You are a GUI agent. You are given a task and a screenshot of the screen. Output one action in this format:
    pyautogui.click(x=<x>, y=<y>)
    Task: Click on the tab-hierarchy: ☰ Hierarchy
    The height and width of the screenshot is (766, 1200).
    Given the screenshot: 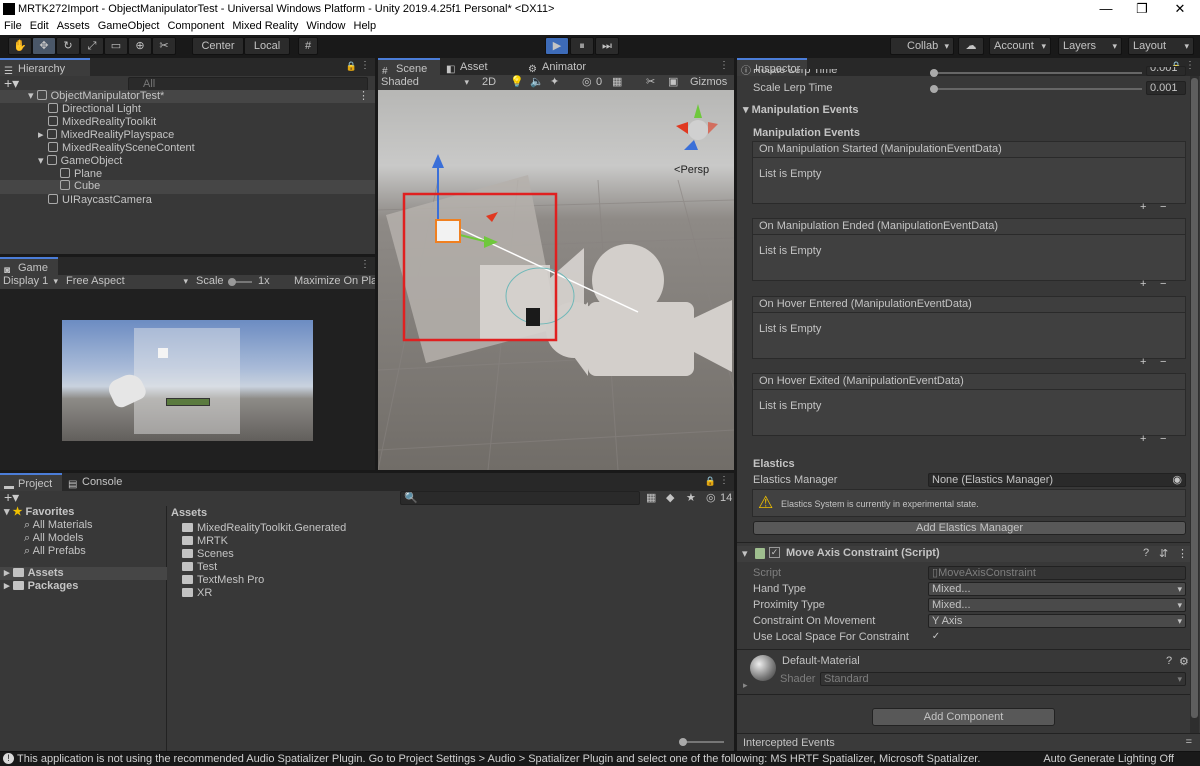 What is the action you would take?
    pyautogui.click(x=45, y=67)
    